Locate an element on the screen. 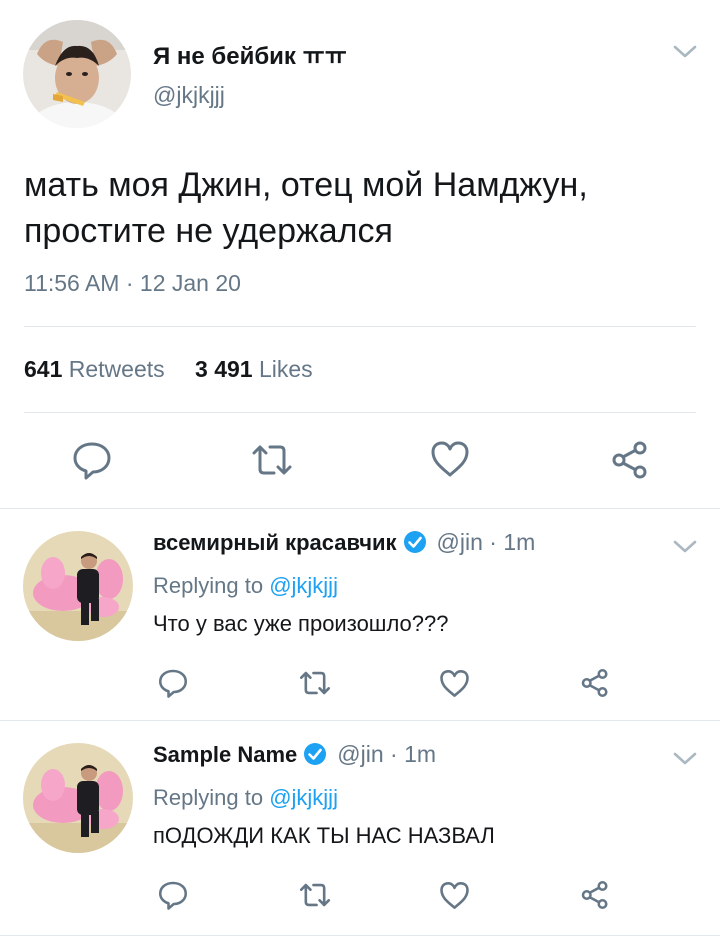 The height and width of the screenshot is (938, 720). retweets-label: Retweets is located at coordinates (117, 369).